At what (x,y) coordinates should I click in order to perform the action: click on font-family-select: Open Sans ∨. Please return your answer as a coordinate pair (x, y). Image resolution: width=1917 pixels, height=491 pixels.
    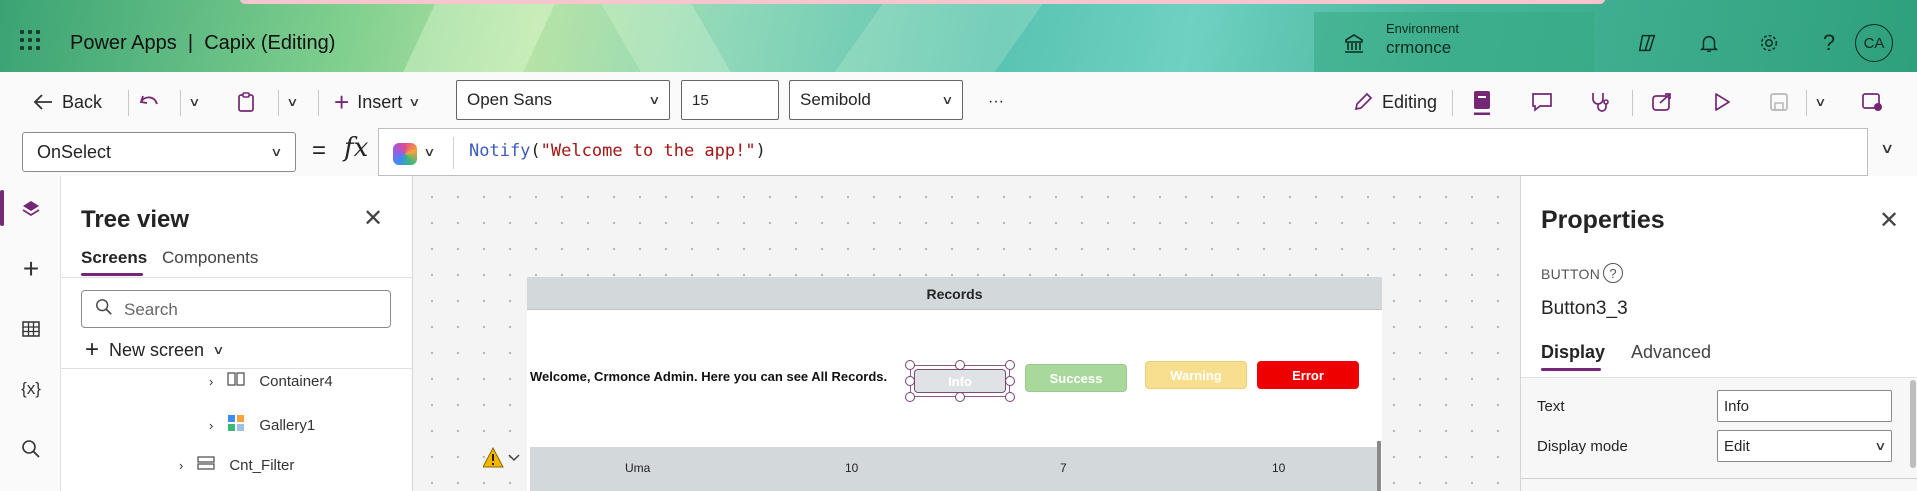
    Looking at the image, I should click on (563, 100).